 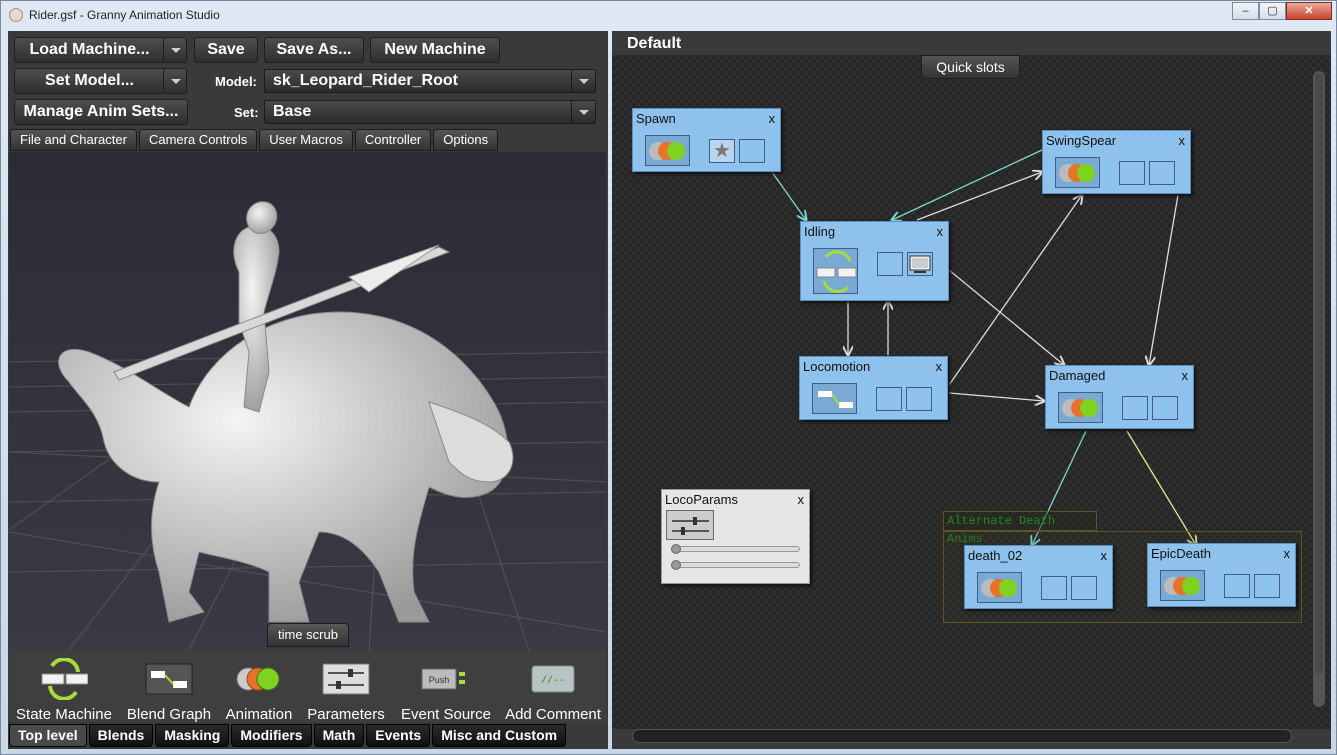 I want to click on horizontal-scrollbar, so click(x=962, y=736).